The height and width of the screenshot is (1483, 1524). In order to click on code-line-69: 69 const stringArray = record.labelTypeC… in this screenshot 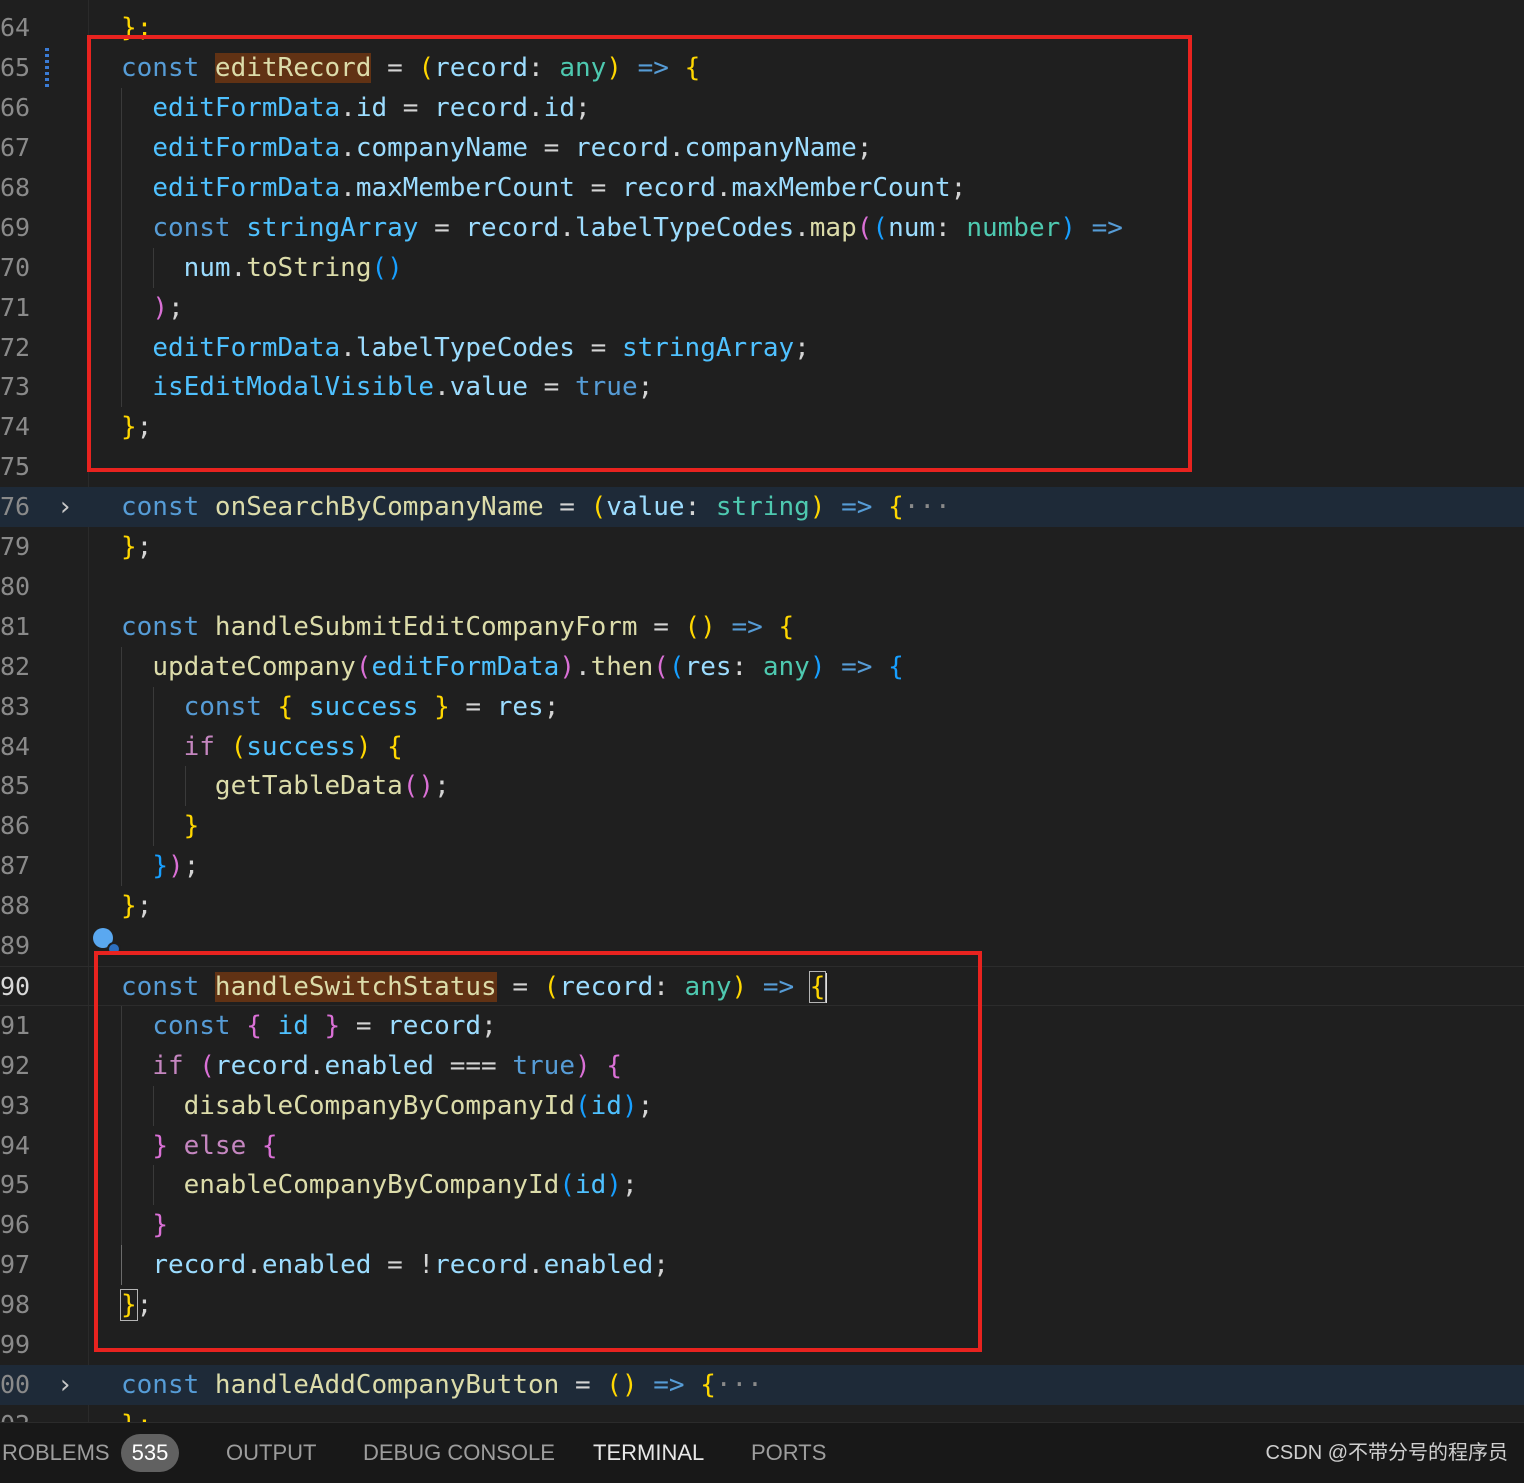, I will do `click(762, 228)`.